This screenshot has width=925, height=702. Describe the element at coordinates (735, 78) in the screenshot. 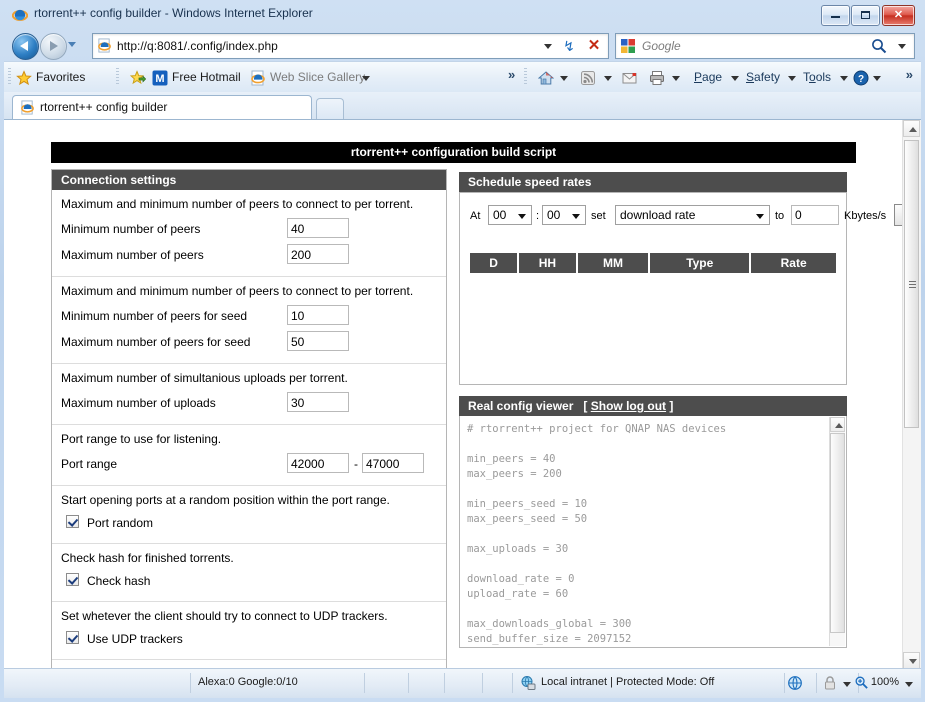

I see `page-caret-down-icon` at that location.